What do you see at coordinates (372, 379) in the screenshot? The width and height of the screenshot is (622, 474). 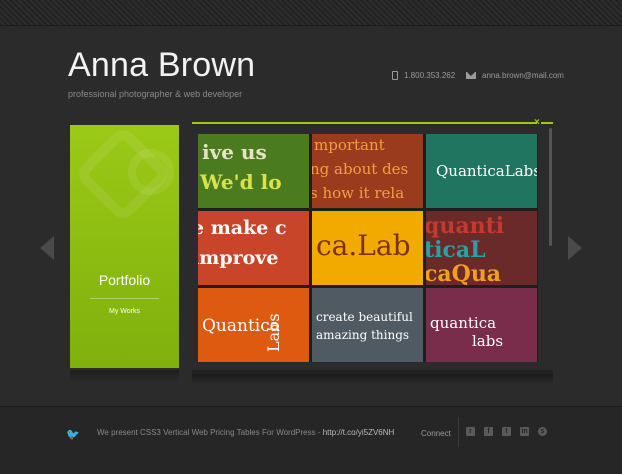 I see `gallery-shadow` at bounding box center [372, 379].